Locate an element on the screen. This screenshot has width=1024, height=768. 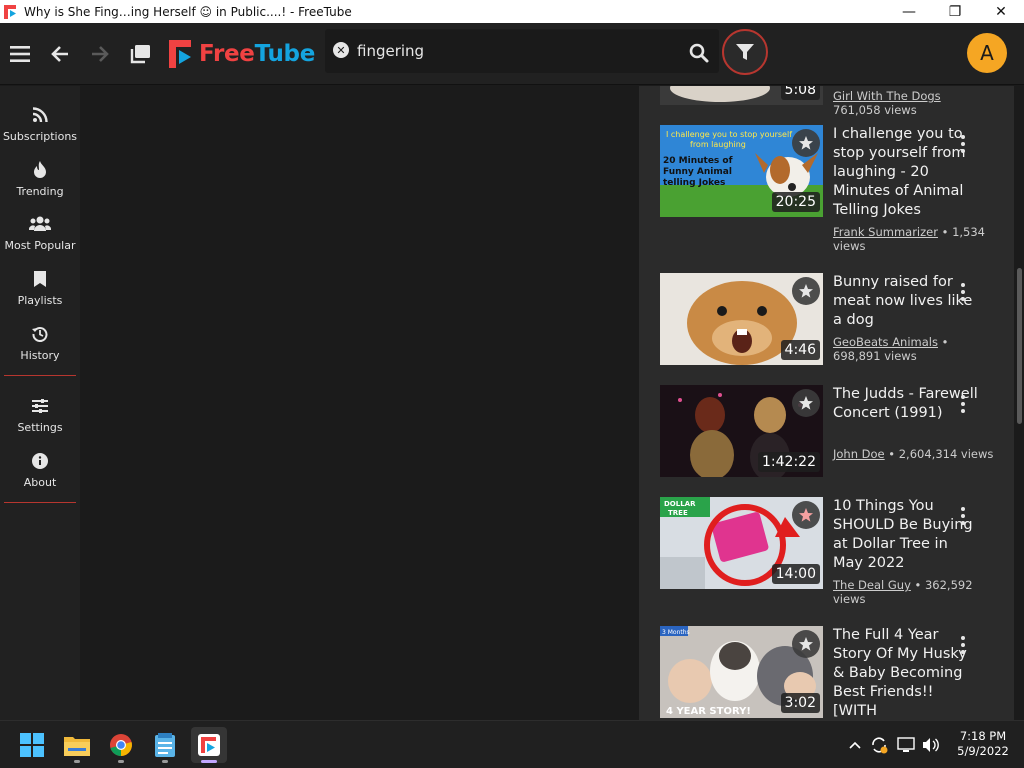
taskbar-notepad is located at coordinates (165, 745).